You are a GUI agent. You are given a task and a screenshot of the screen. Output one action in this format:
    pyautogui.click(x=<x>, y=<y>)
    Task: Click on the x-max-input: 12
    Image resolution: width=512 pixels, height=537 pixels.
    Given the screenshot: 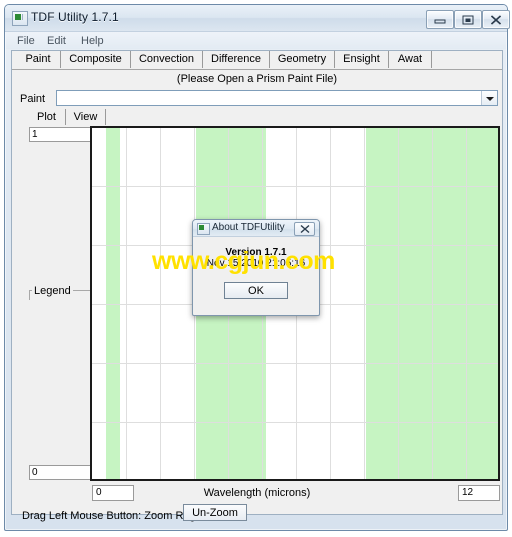 What is the action you would take?
    pyautogui.click(x=479, y=493)
    